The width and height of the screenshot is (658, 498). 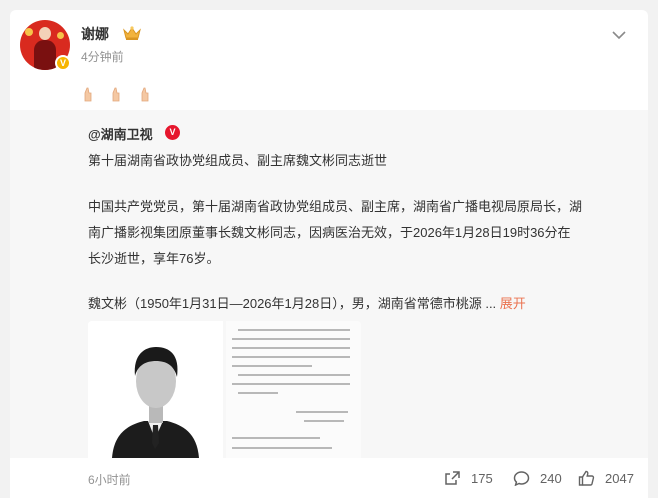 What do you see at coordinates (102, 57) in the screenshot?
I see `post-time: 4分钟前` at bounding box center [102, 57].